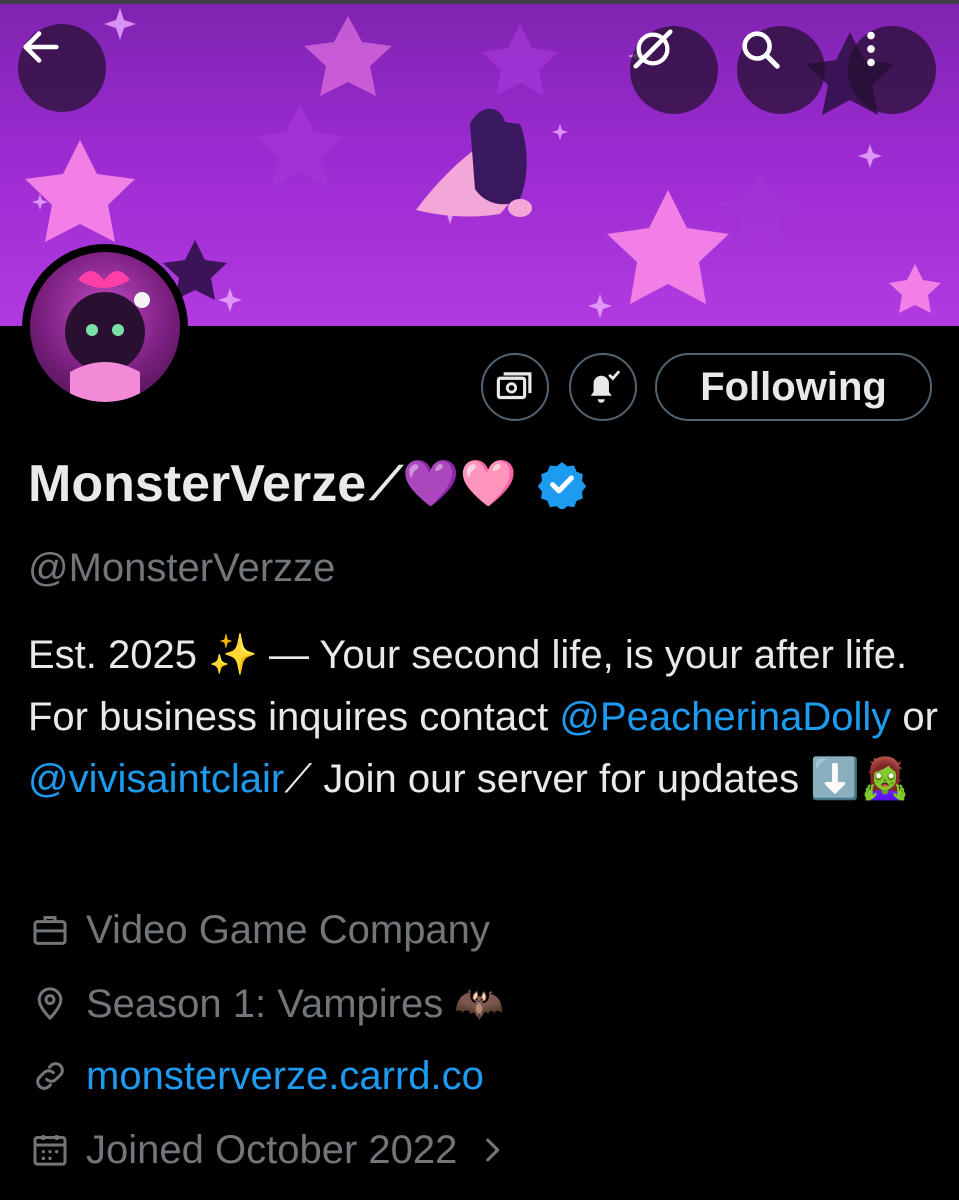 The width and height of the screenshot is (959, 1200). I want to click on avatar, so click(105, 327).